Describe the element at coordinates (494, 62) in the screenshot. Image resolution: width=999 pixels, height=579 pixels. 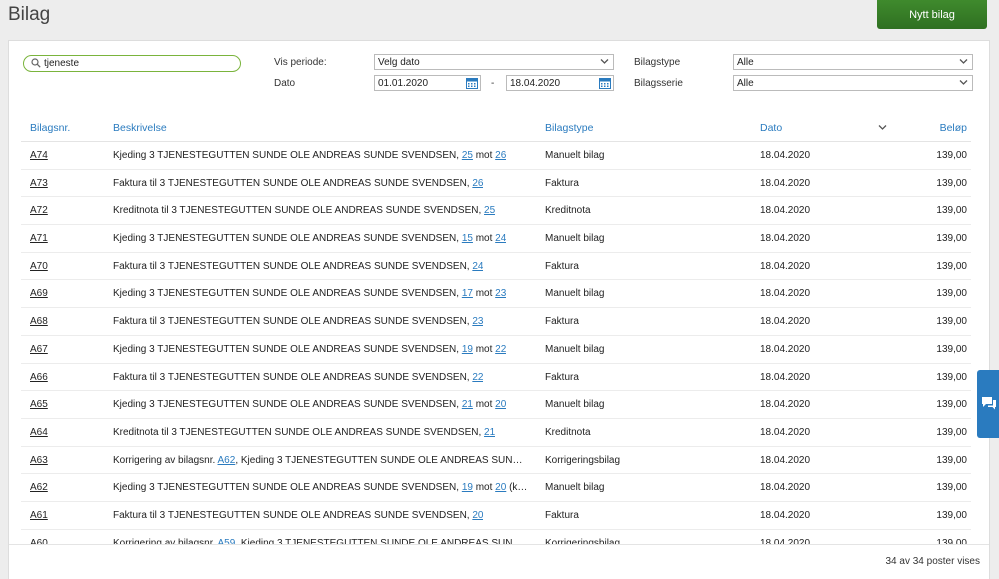
I see `vis-periode-select: Velg dato` at that location.